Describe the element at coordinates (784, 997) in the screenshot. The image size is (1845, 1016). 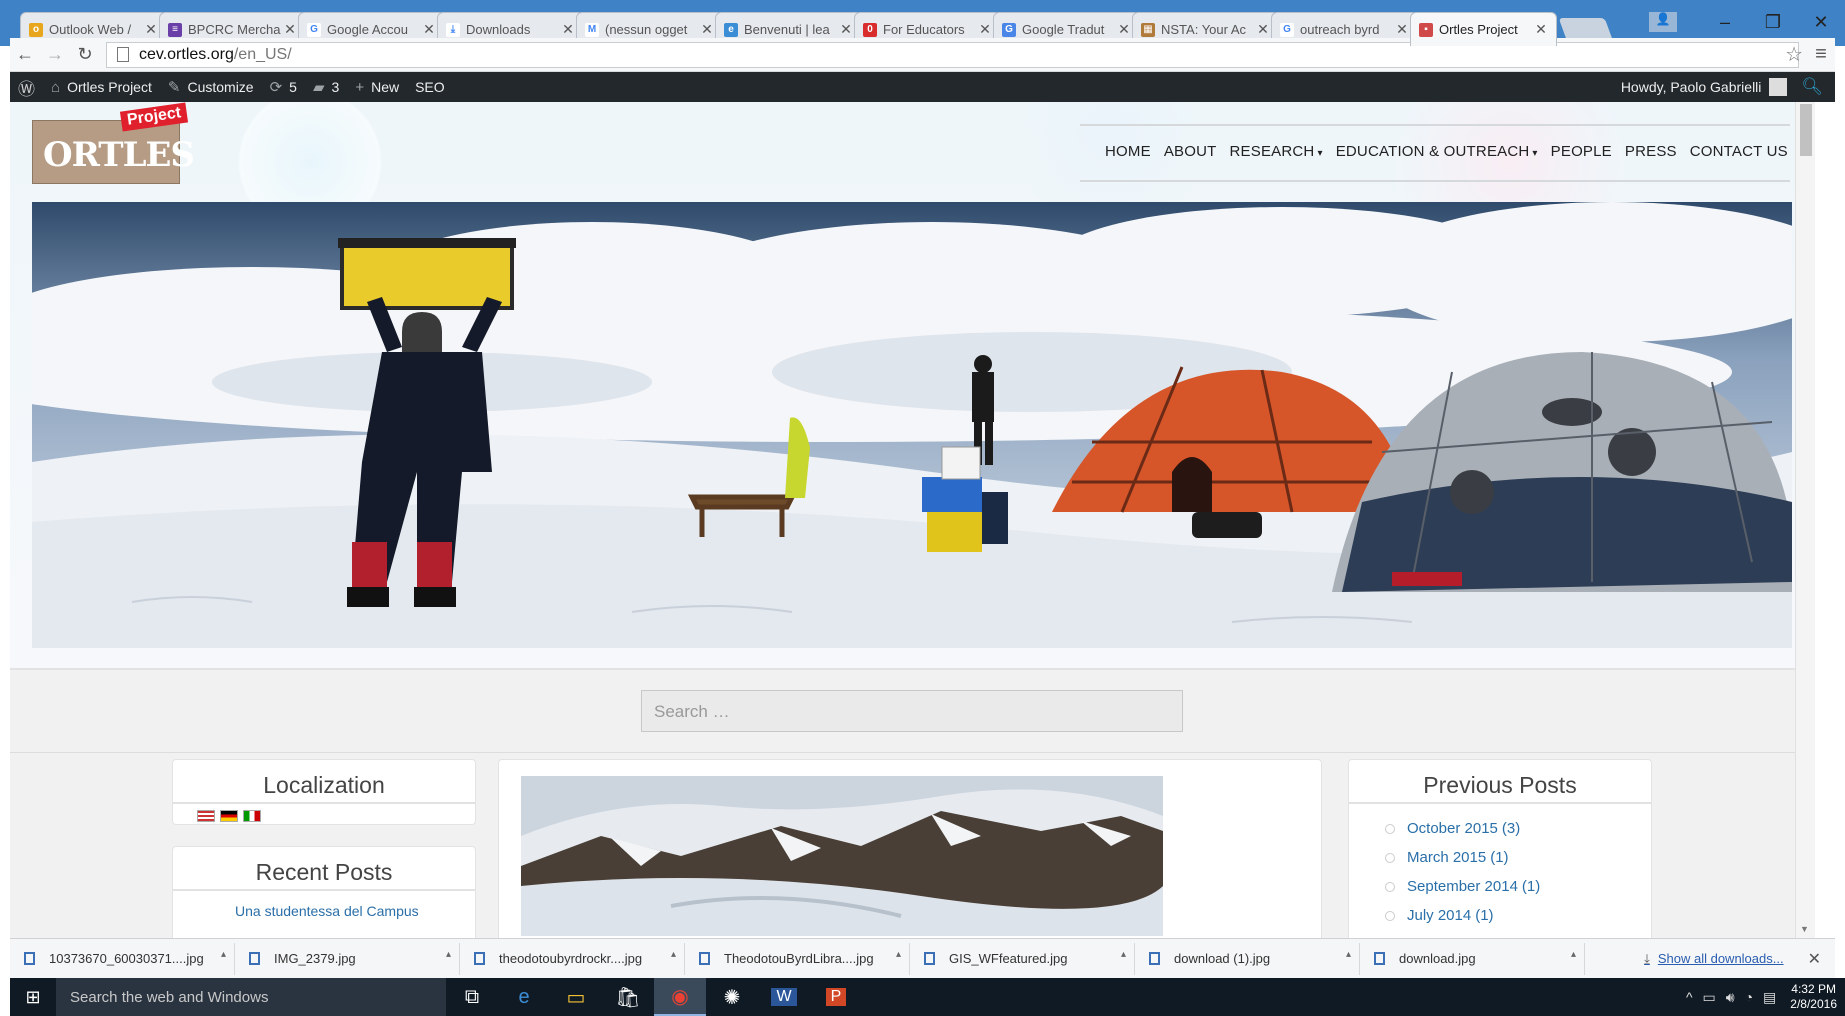
I see `word-icon: W` at that location.